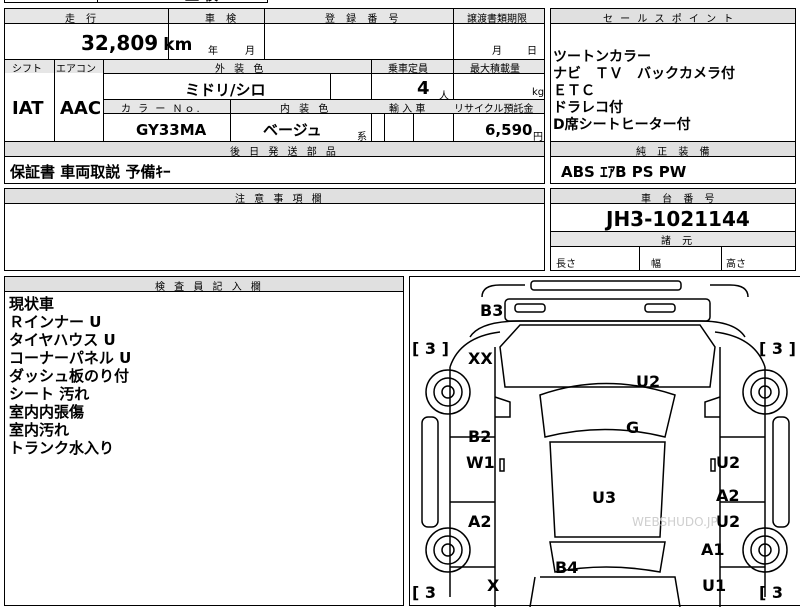 This screenshot has height=607, width=800. I want to click on sales-point-line: D席シートヒーター付, so click(622, 125).